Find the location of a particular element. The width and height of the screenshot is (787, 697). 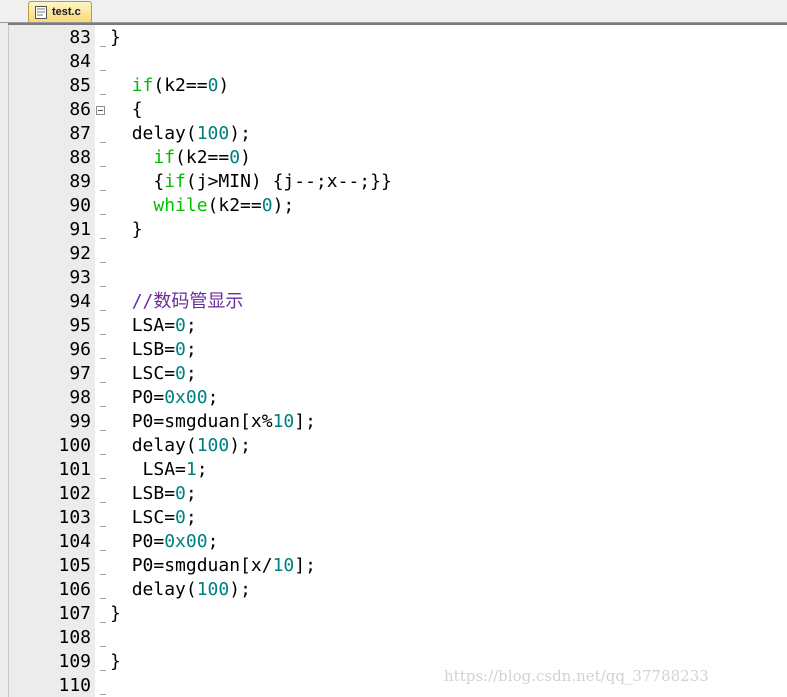

line-number: 99 is located at coordinates (80, 421).